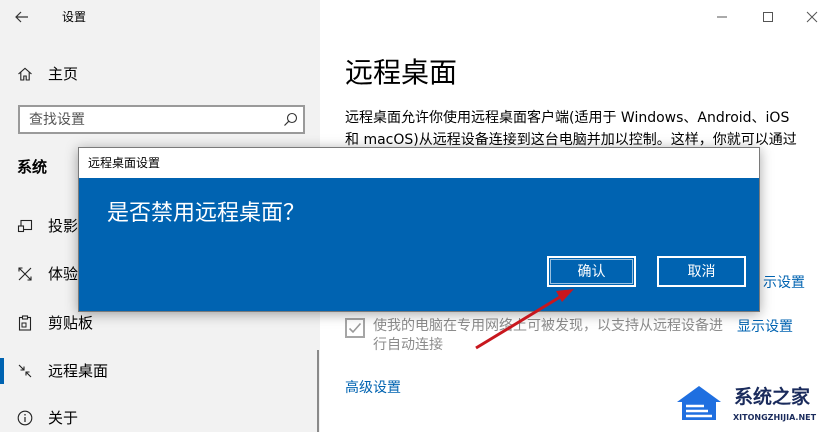 This screenshot has width=830, height=432. I want to click on search-icon, so click(290, 119).